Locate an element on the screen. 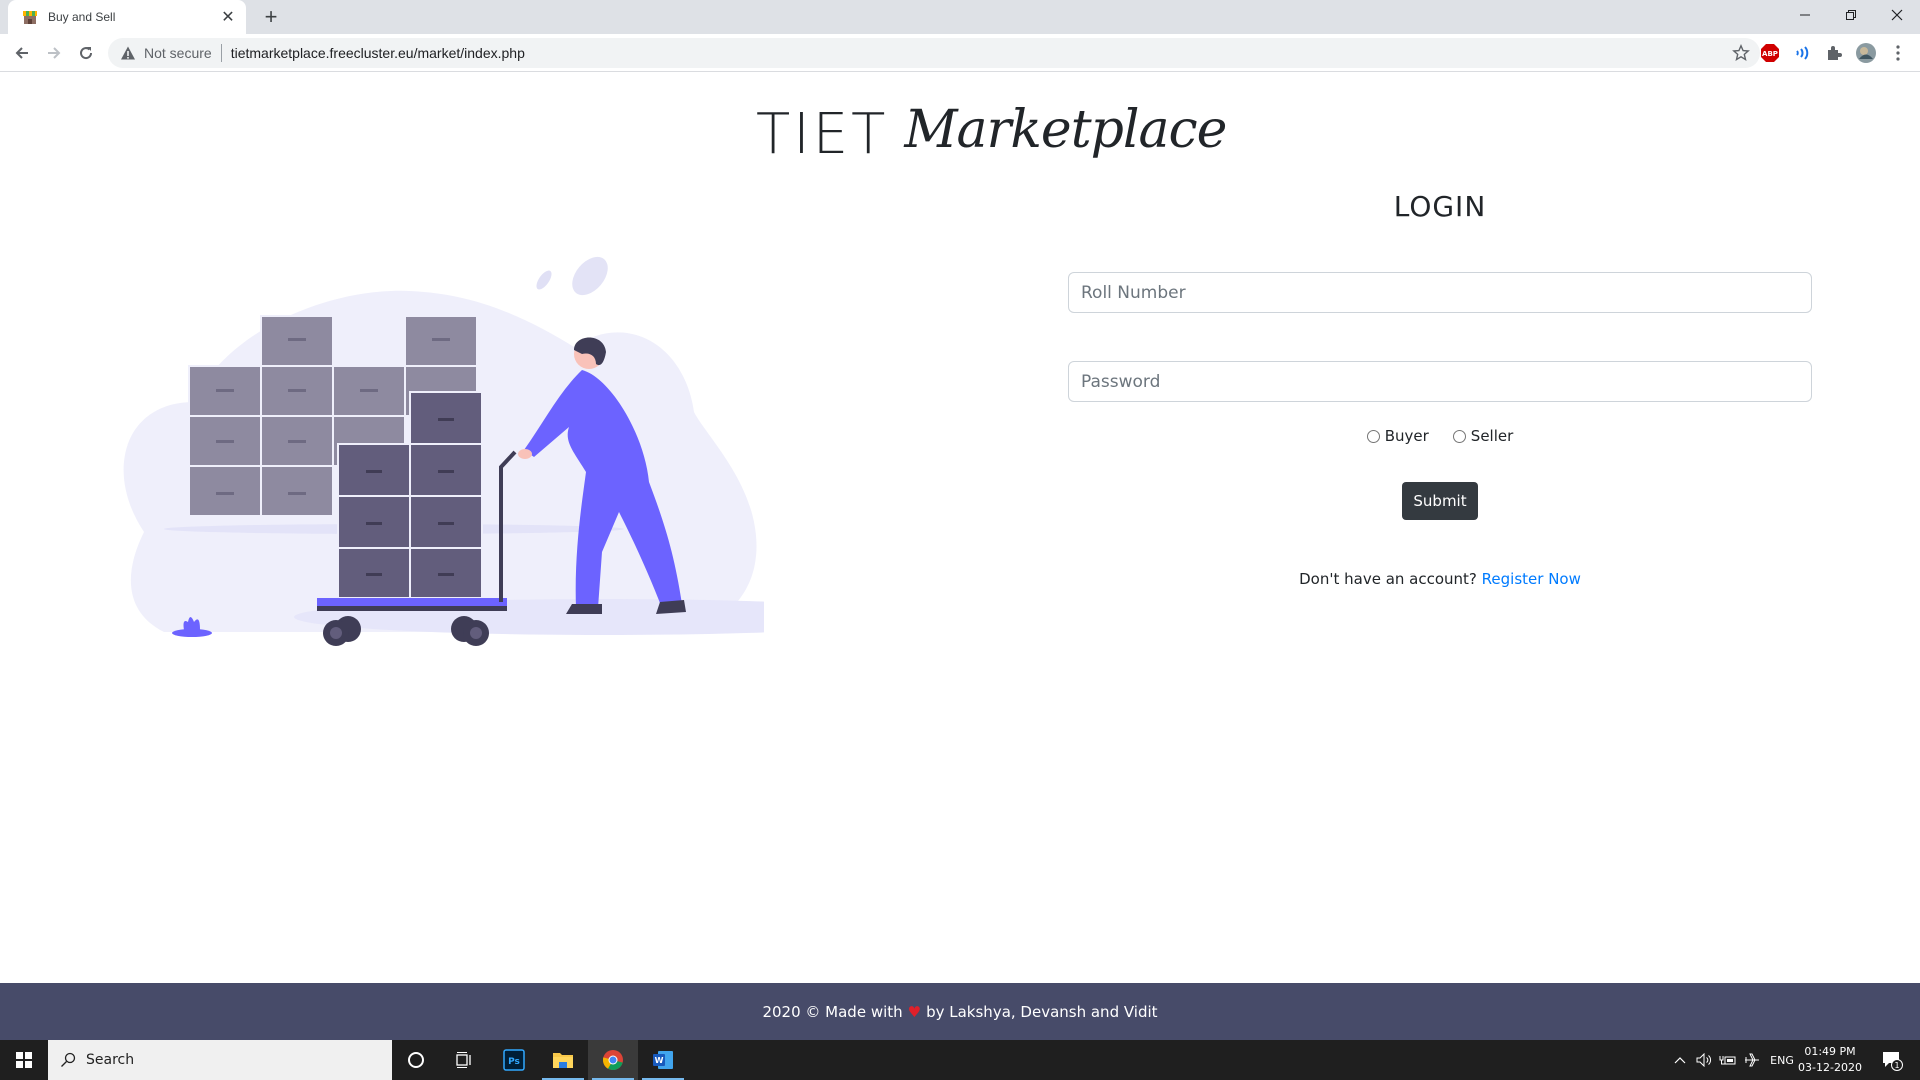 This screenshot has width=1920, height=1080. arrow-right-icon is located at coordinates (54, 53).